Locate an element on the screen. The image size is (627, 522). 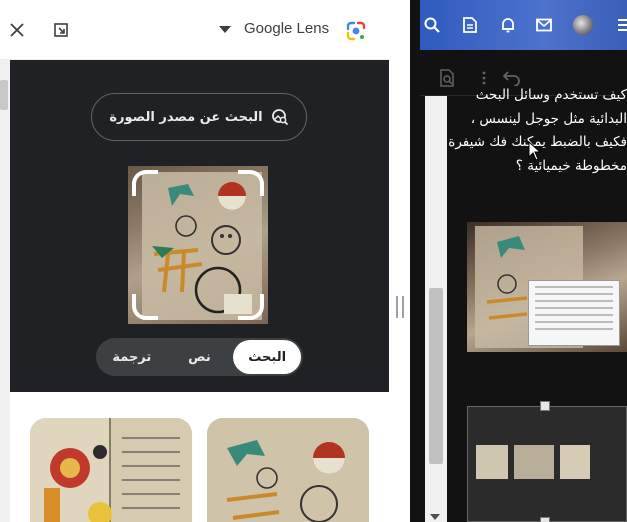
lens-logo-icon is located at coordinates (356, 31).